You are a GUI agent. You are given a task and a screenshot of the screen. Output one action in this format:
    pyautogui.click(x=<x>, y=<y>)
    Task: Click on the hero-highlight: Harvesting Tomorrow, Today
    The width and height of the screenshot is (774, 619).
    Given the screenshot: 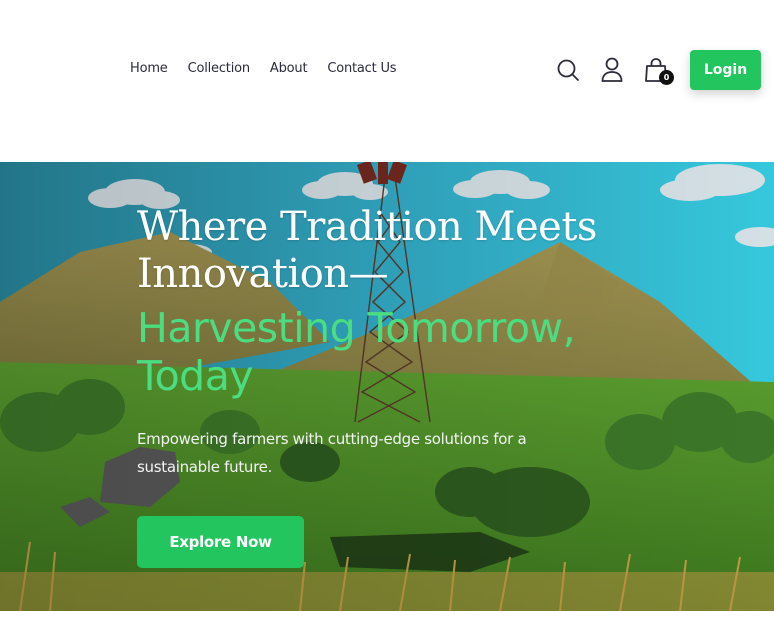 What is the action you would take?
    pyautogui.click(x=397, y=352)
    